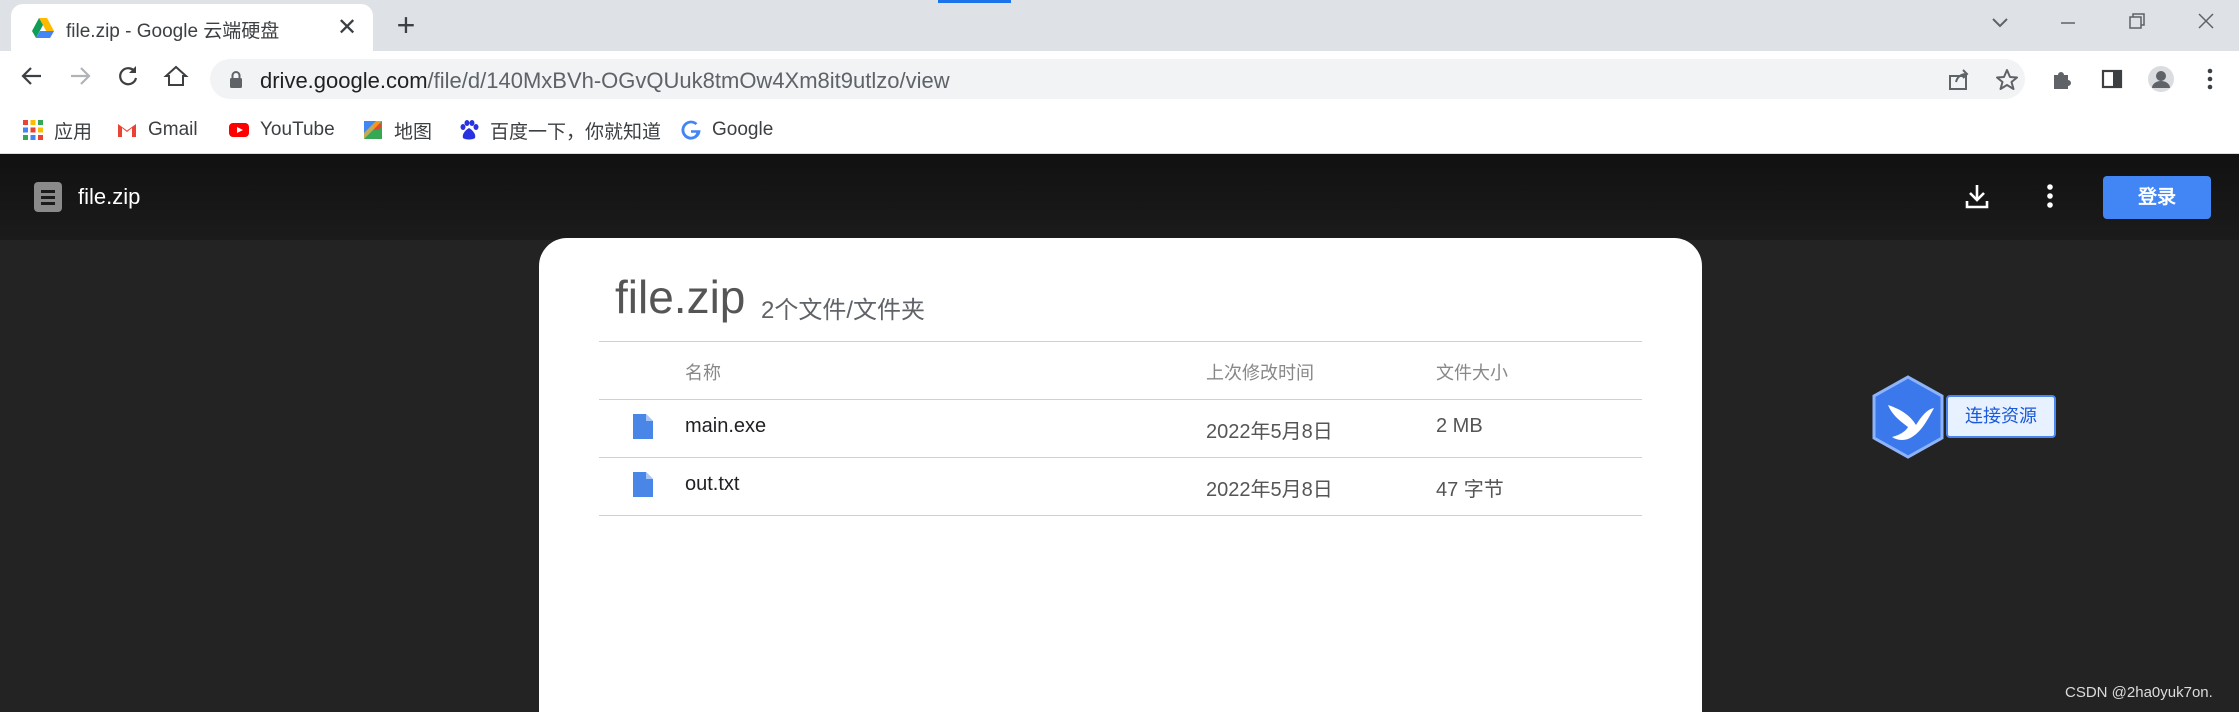  What do you see at coordinates (2157, 197) in the screenshot?
I see `login-button: 登录` at bounding box center [2157, 197].